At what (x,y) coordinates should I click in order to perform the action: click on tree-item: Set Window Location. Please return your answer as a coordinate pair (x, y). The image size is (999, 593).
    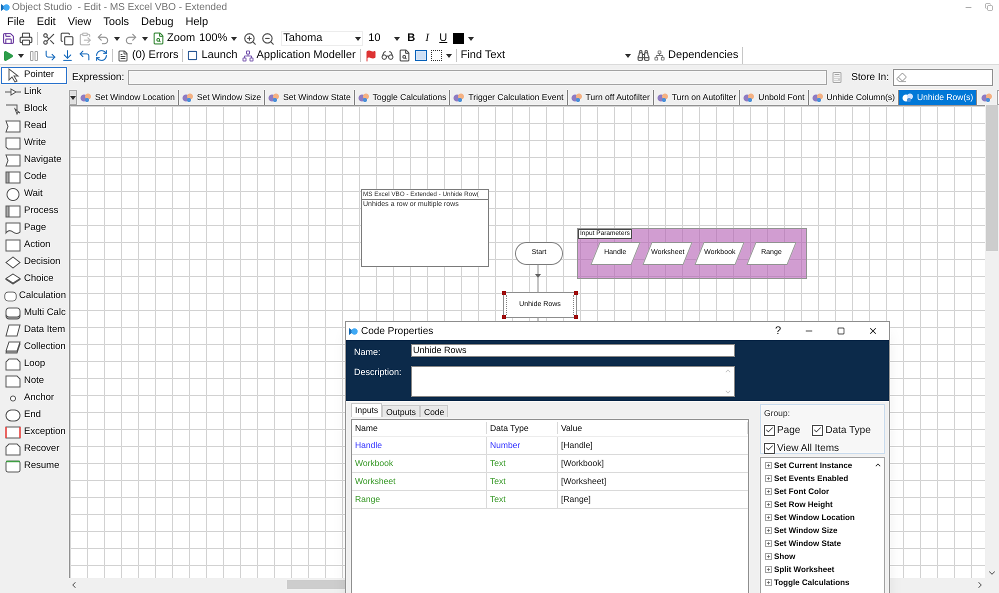
    Looking at the image, I should click on (819, 517).